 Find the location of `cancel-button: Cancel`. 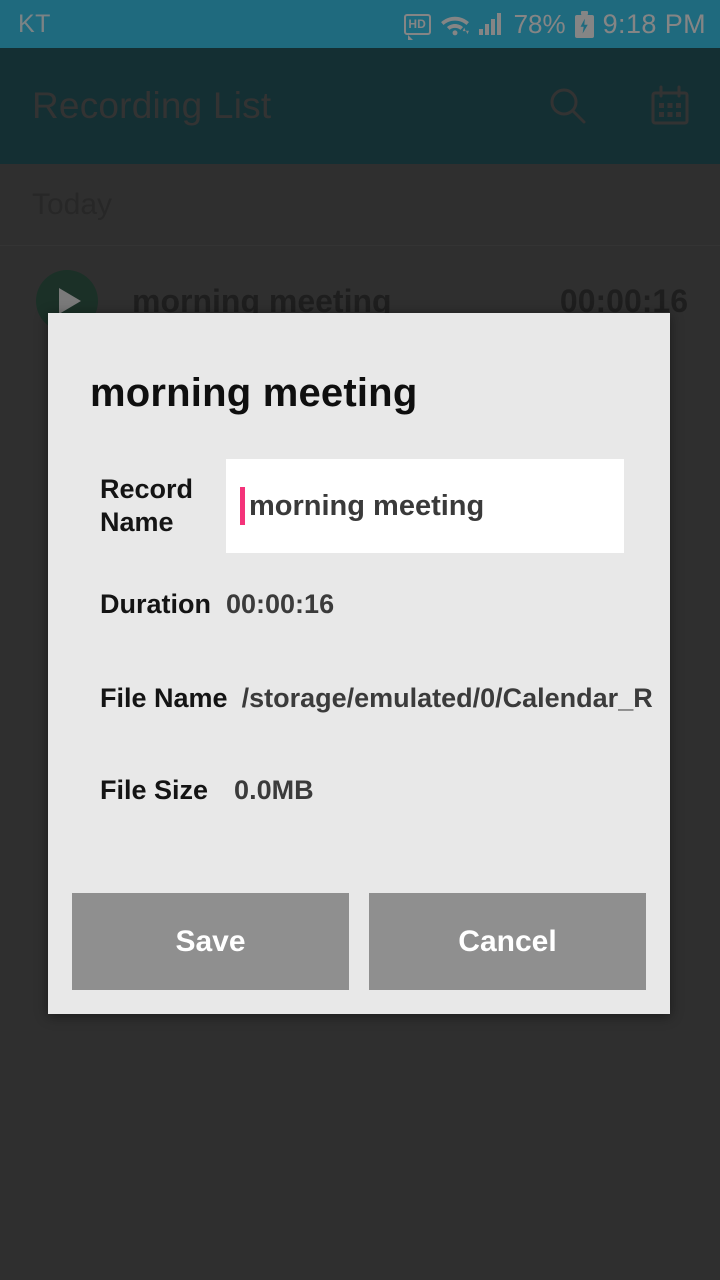

cancel-button: Cancel is located at coordinates (507, 941).